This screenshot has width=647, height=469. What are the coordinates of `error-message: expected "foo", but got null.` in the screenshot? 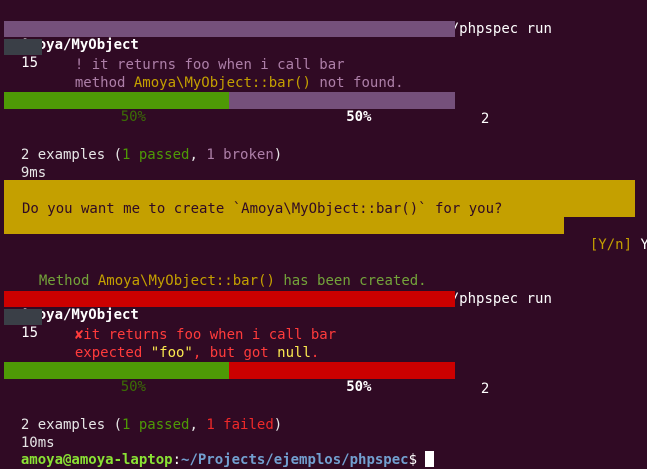 It's located at (197, 353).